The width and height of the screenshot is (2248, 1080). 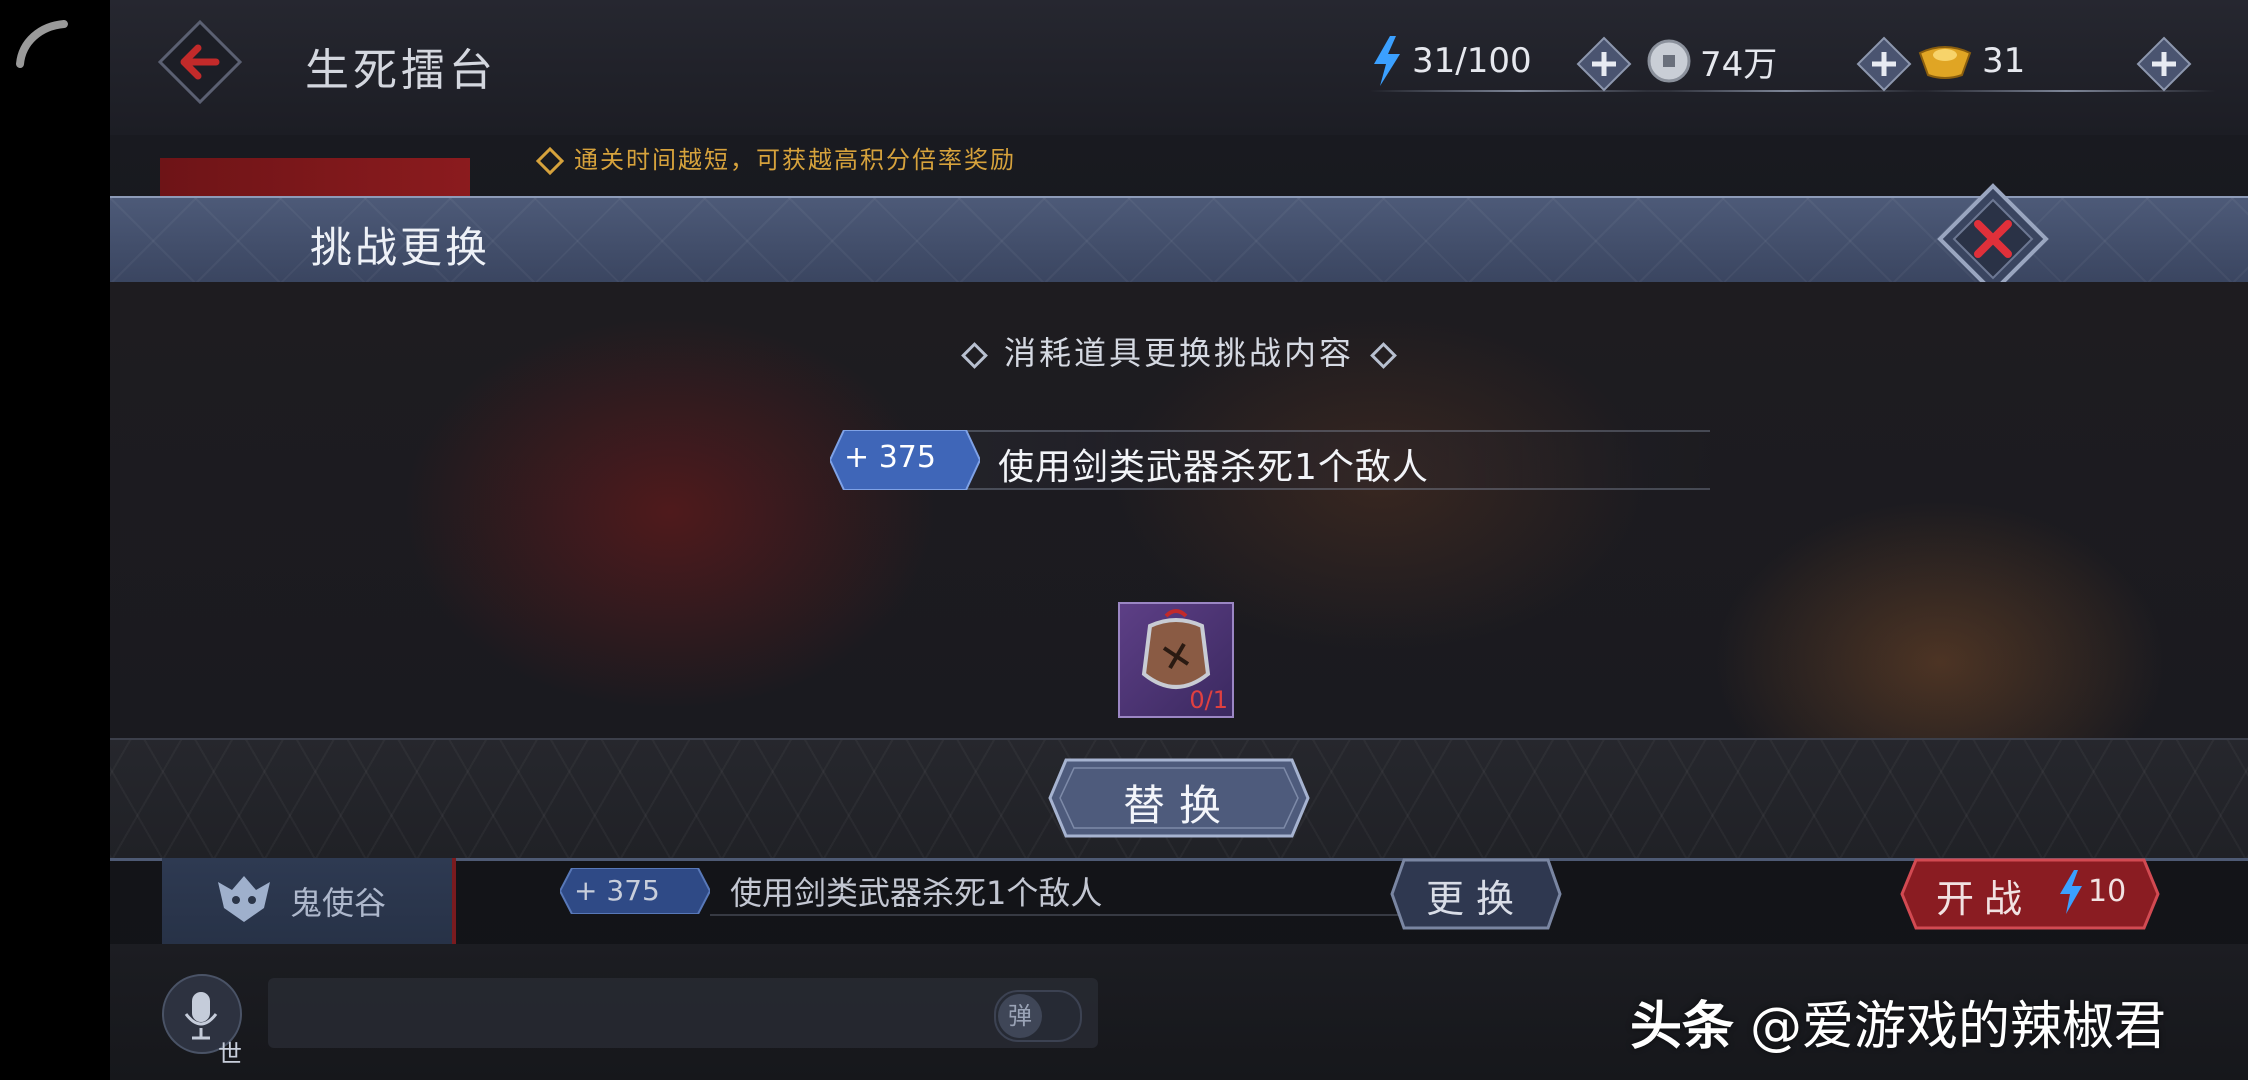 I want to click on modal-title: 挑战更换, so click(x=400, y=247).